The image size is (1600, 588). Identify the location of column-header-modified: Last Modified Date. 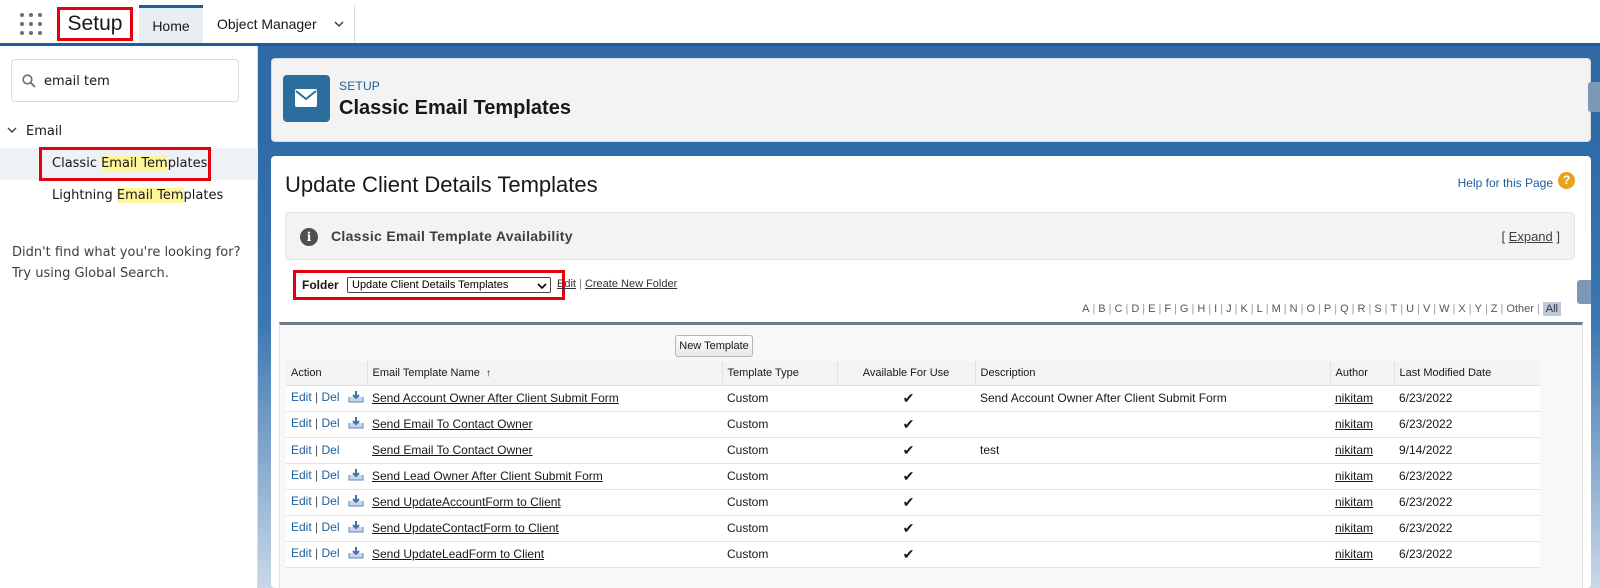
(1467, 373).